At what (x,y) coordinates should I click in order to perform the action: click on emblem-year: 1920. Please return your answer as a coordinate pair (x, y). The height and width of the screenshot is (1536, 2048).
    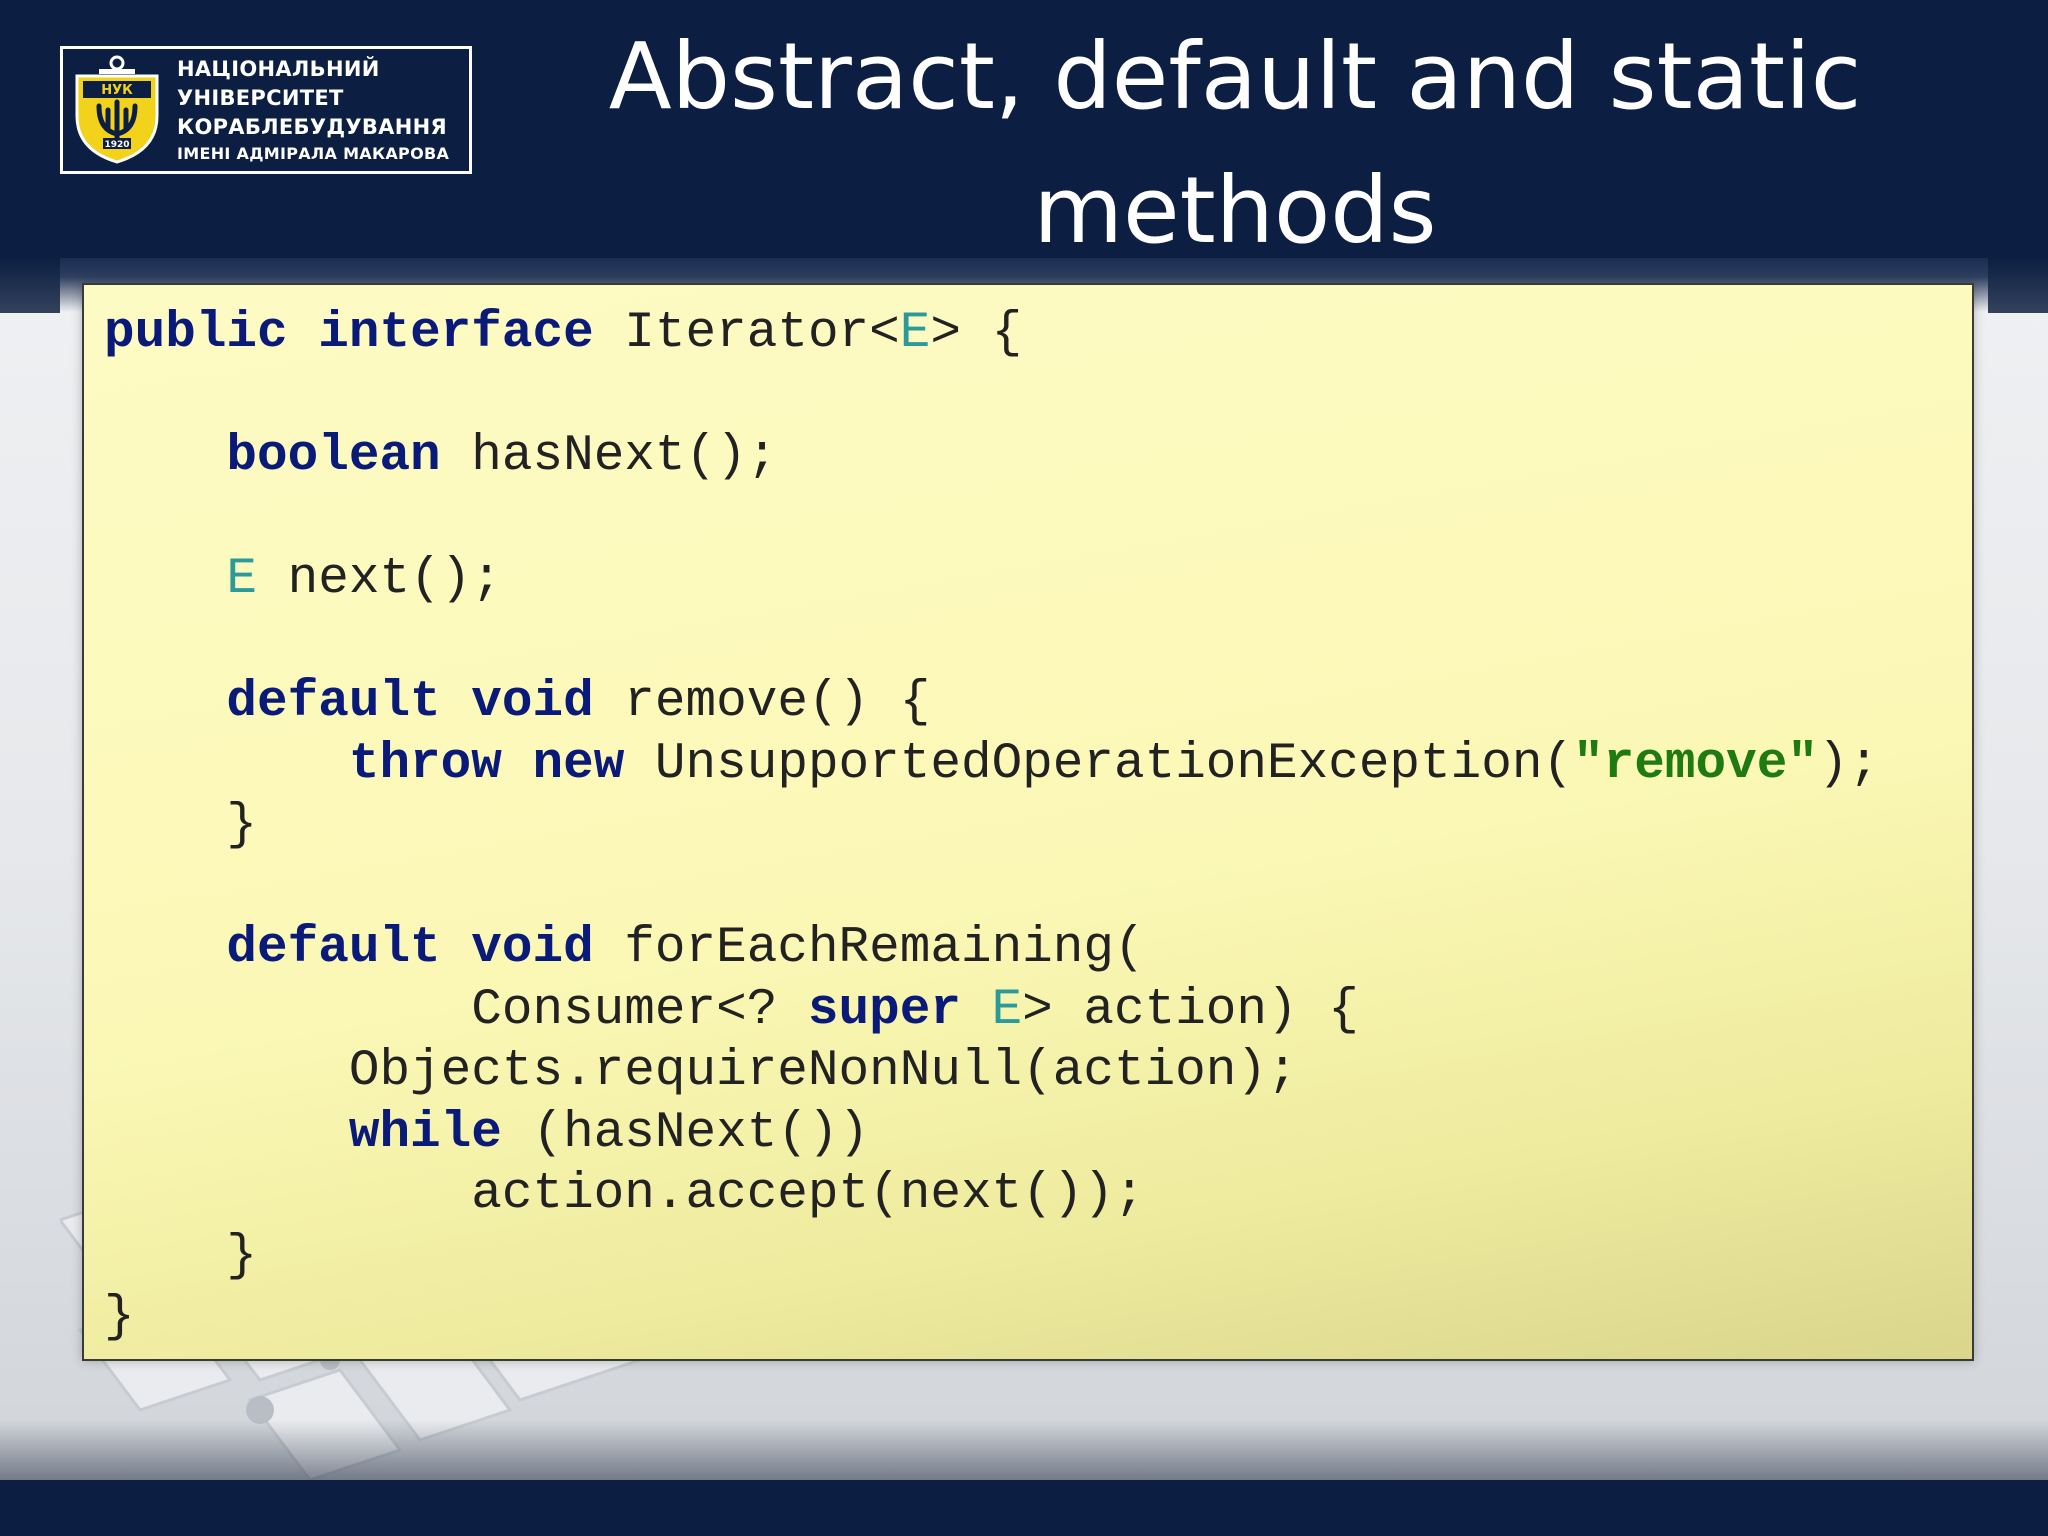
    Looking at the image, I should click on (116, 145).